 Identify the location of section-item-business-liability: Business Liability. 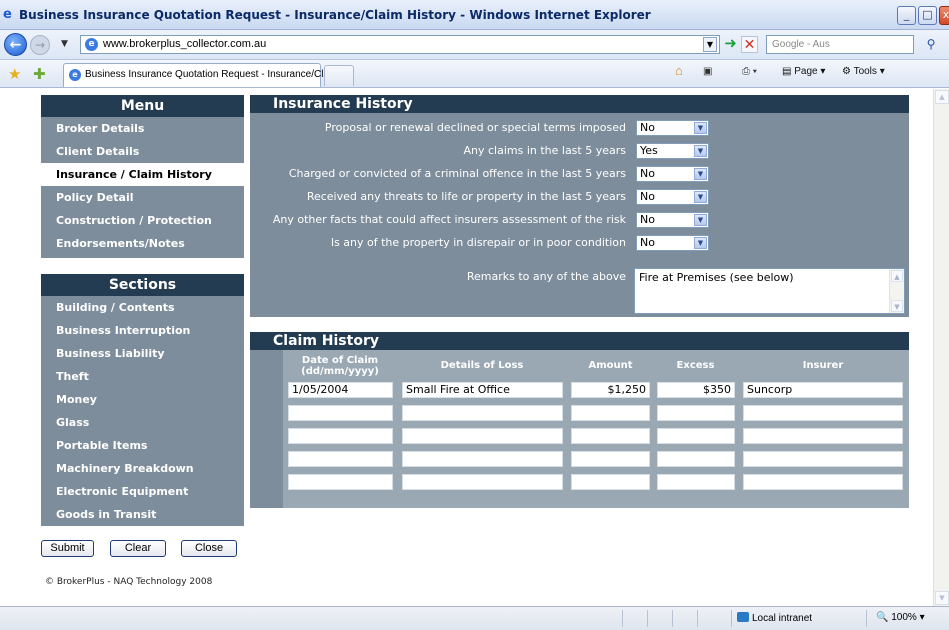
(142, 353).